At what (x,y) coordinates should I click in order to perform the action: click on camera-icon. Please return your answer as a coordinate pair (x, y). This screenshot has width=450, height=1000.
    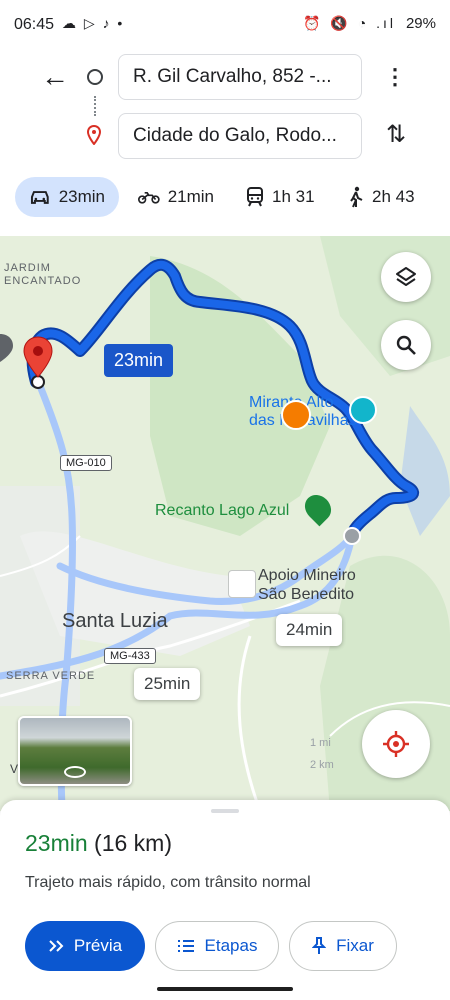
    Looking at the image, I should click on (363, 410).